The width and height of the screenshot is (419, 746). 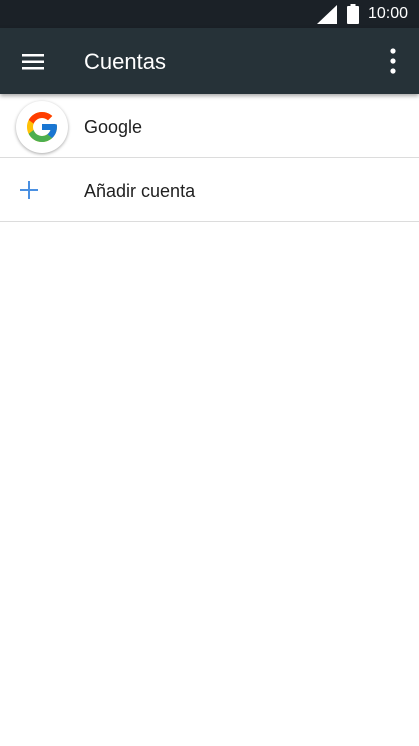 What do you see at coordinates (388, 13) in the screenshot?
I see `status-time: 10:00` at bounding box center [388, 13].